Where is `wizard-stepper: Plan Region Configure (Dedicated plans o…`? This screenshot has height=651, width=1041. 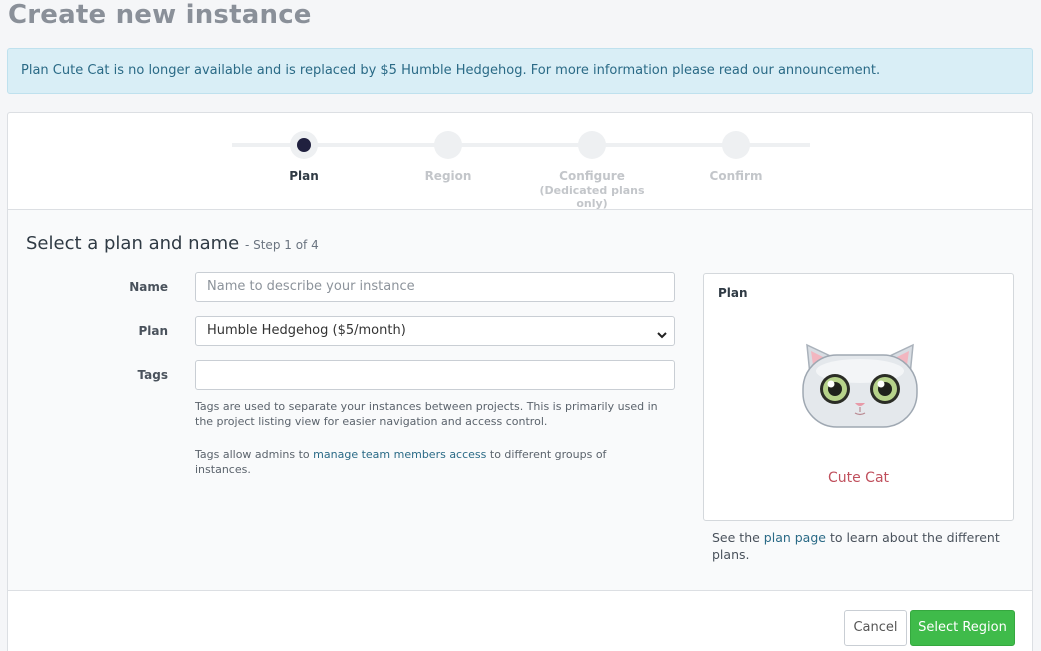 wizard-stepper: Plan Region Configure (Dedicated plans o… is located at coordinates (520, 161).